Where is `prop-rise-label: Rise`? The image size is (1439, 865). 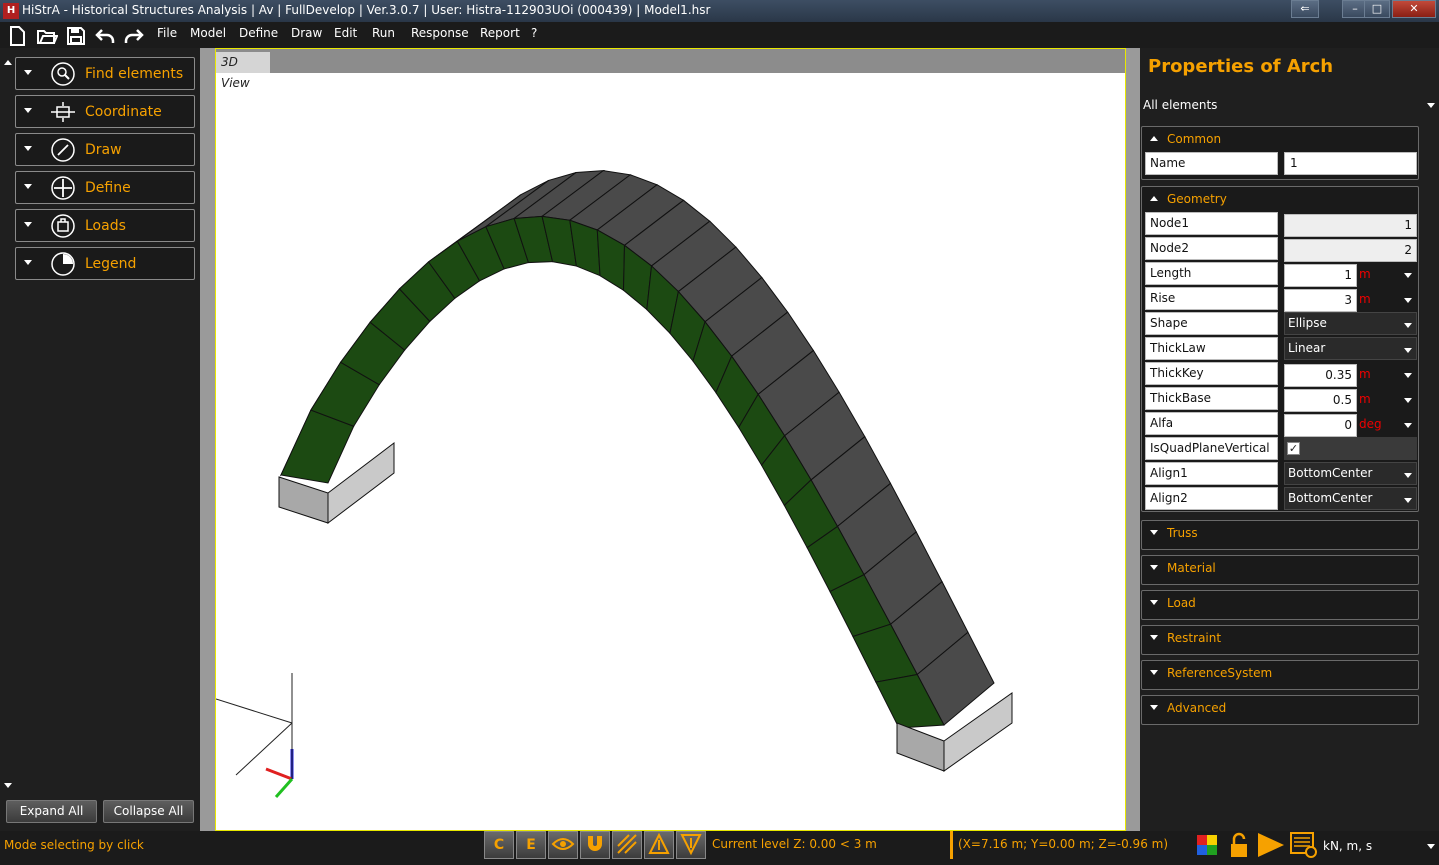
prop-rise-label: Rise is located at coordinates (1211, 298).